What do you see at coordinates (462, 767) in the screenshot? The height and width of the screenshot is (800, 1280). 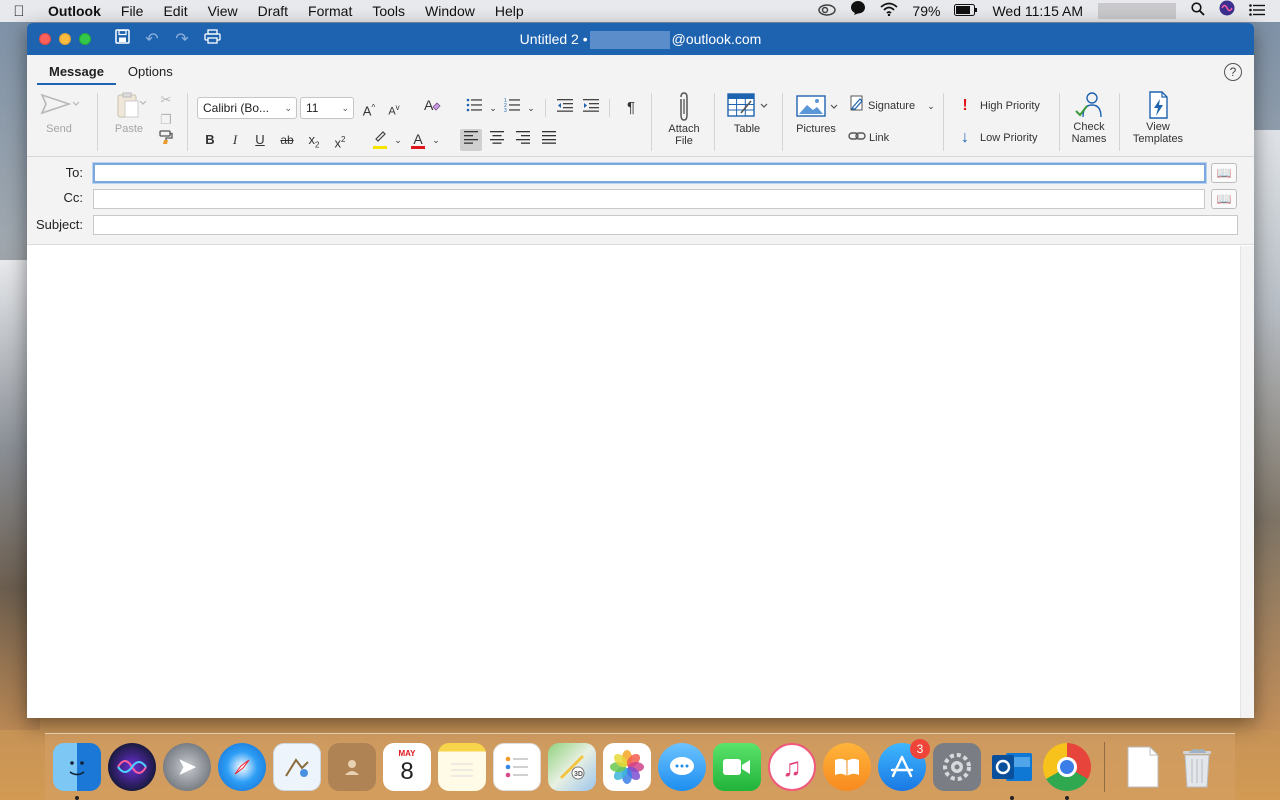 I see `dock-notes` at bounding box center [462, 767].